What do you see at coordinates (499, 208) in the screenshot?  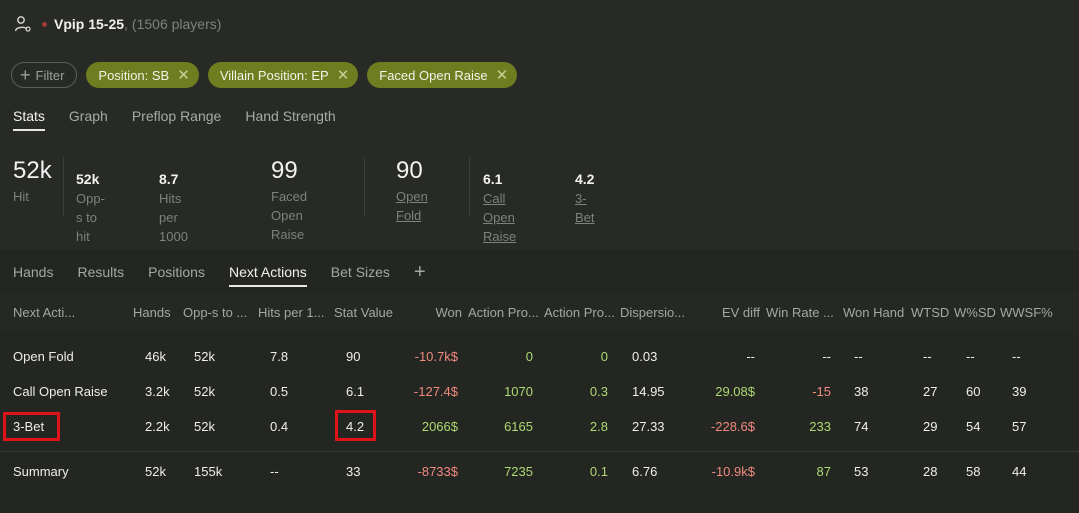 I see `kpi-call-open-raise: 6.1 Call Open Raise` at bounding box center [499, 208].